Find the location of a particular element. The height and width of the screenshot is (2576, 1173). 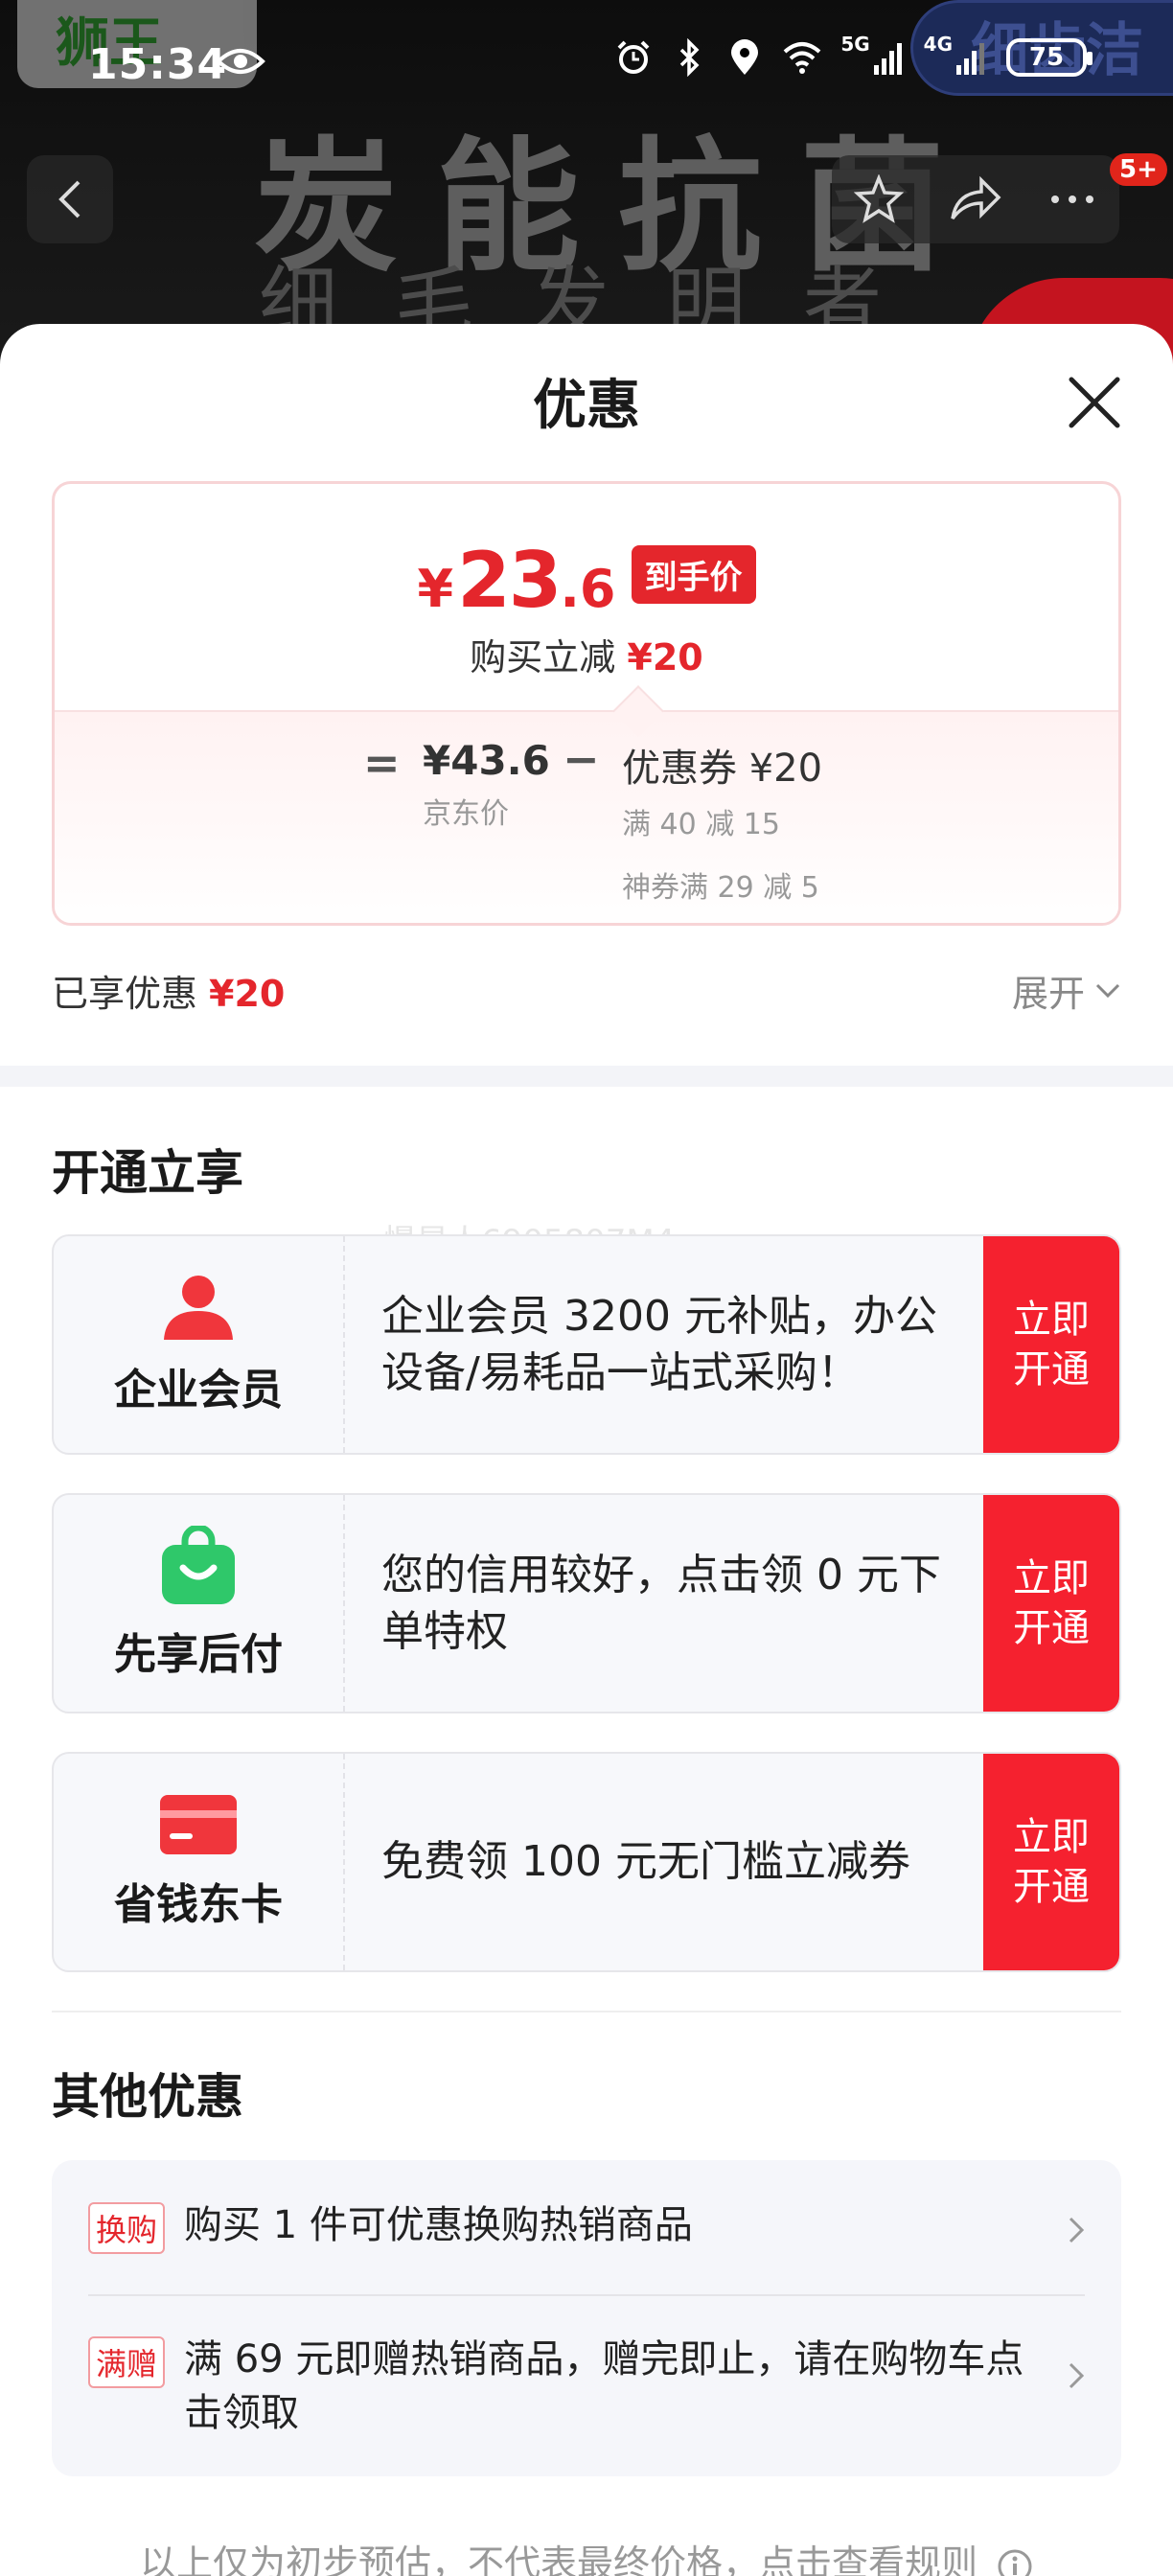

instant-reduction: 购买立减 ¥20 is located at coordinates (586, 654).